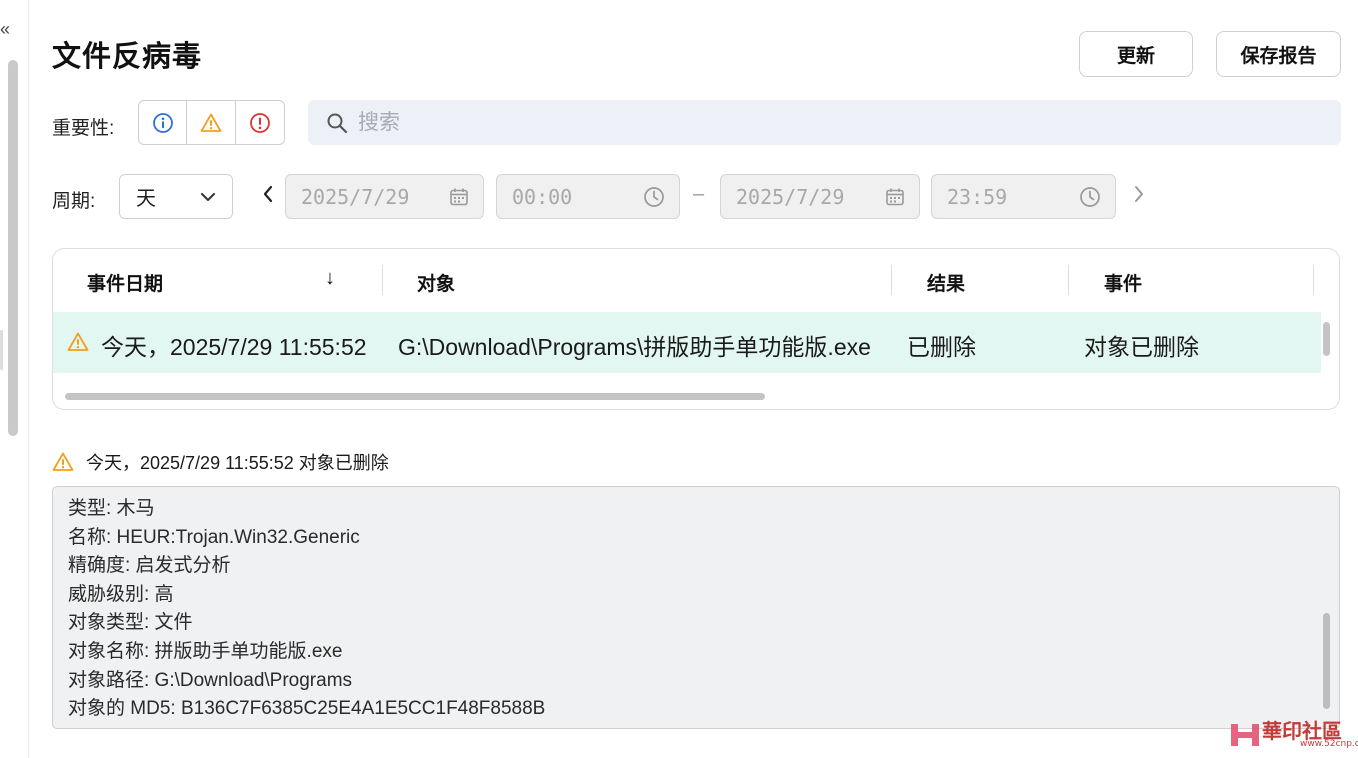  What do you see at coordinates (588, 196) in the screenshot?
I see `start-time-field: 00:00` at bounding box center [588, 196].